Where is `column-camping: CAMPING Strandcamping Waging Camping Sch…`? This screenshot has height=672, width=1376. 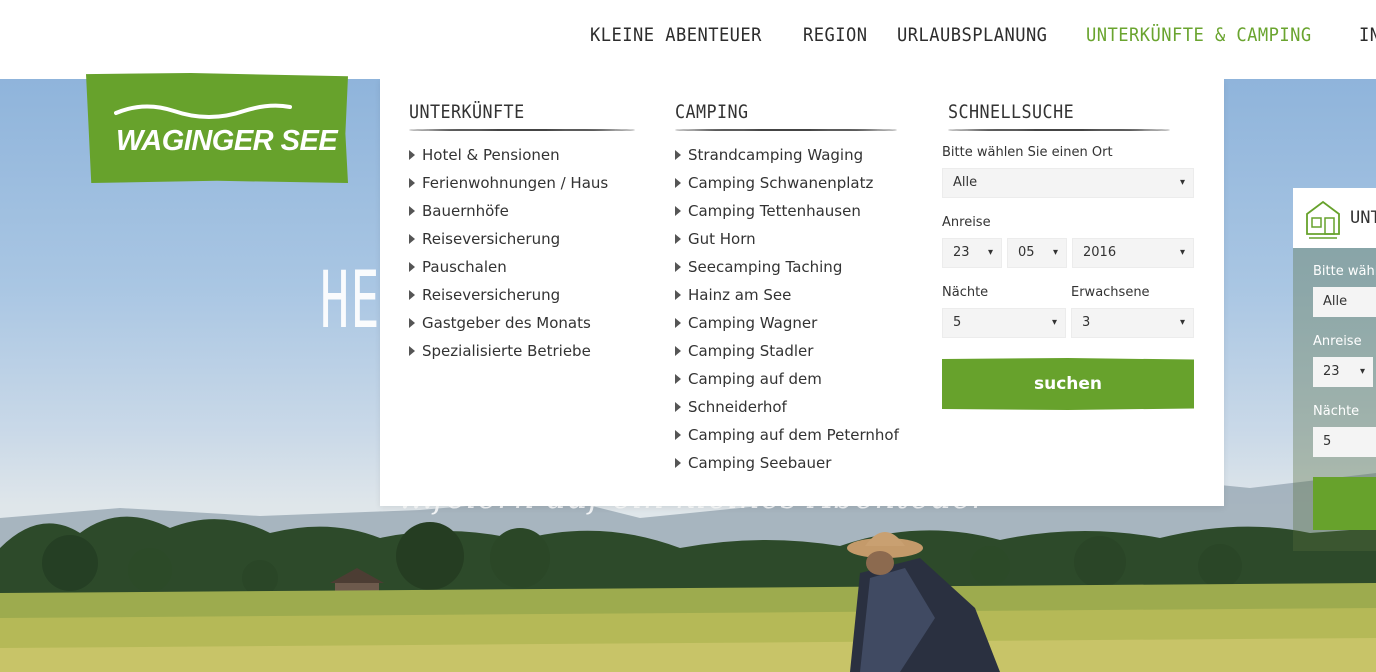
column-camping: CAMPING Strandcamping Waging Camping Sch… is located at coordinates (787, 289).